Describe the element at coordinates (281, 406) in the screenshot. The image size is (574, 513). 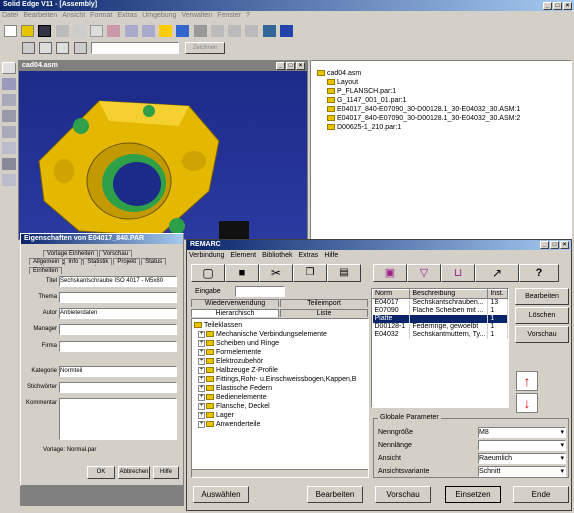
I see `parts-tree-item: + Flansche, Deckel` at that location.